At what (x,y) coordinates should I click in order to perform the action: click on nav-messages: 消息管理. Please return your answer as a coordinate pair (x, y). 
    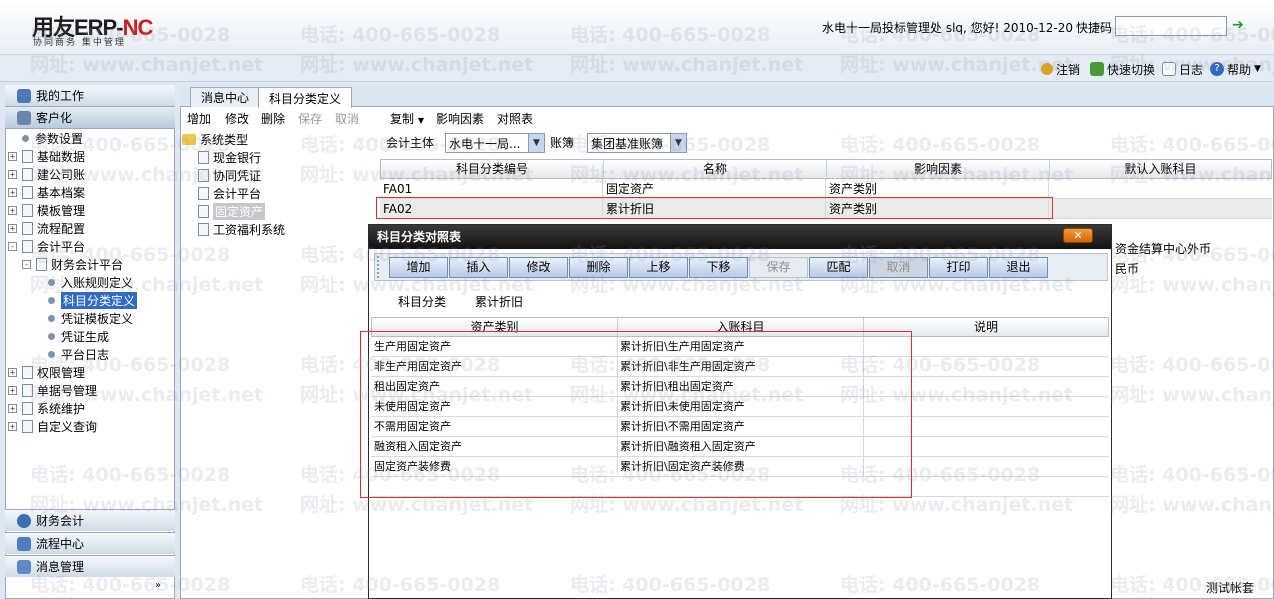
    Looking at the image, I should click on (90, 566).